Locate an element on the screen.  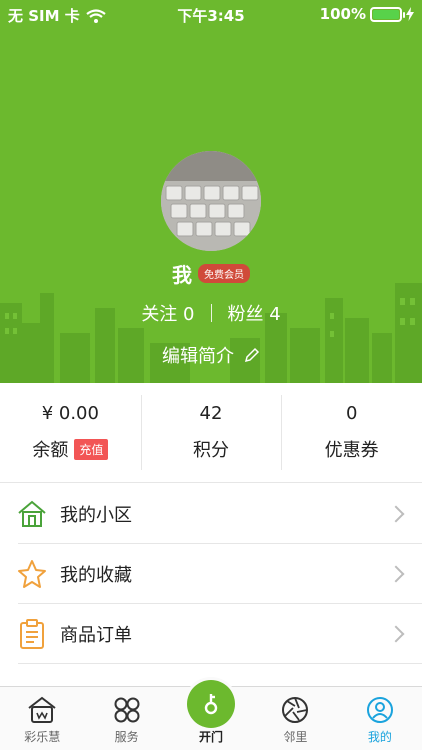
keyboard-photo-icon is located at coordinates (211, 201).